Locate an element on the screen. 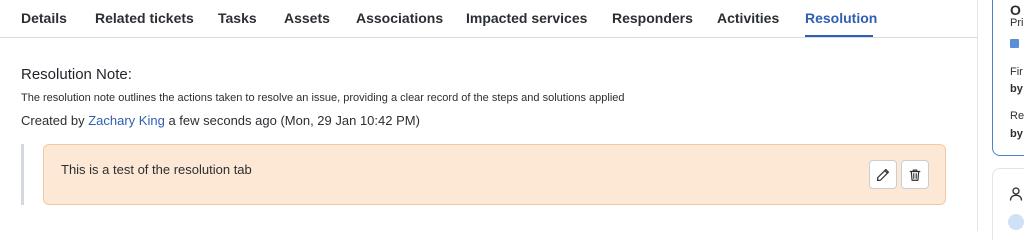 The width and height of the screenshot is (1024, 240). side-field-first-value: by is located at coordinates (1016, 89).